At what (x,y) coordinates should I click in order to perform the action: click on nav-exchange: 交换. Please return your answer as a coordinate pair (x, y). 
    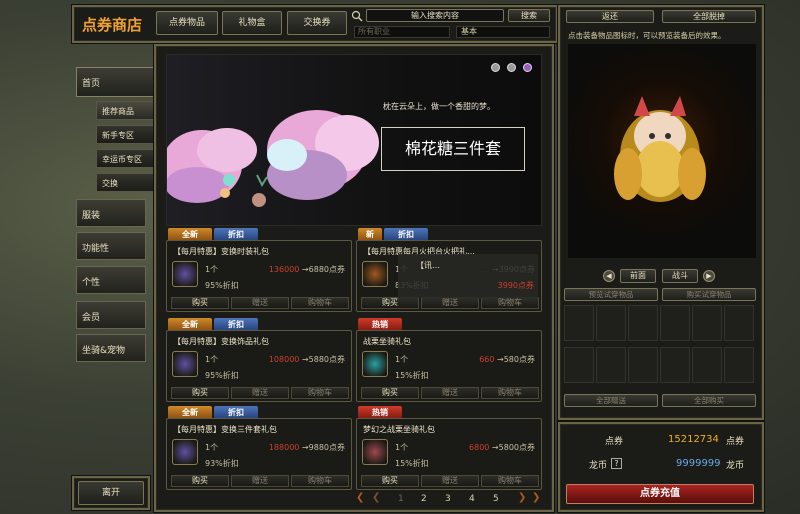
    Looking at the image, I should click on (128, 182).